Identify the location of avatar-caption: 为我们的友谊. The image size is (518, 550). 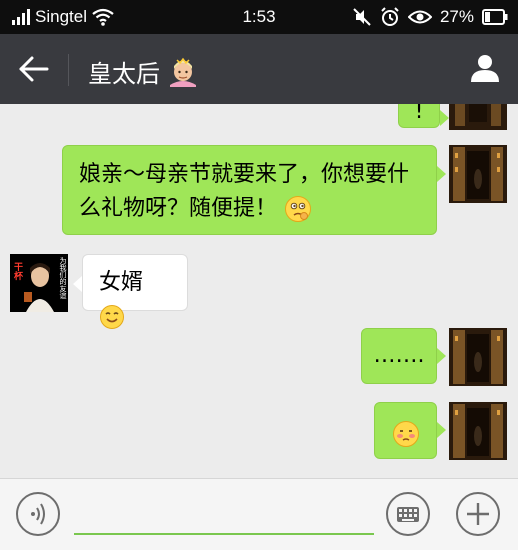
(63, 278).